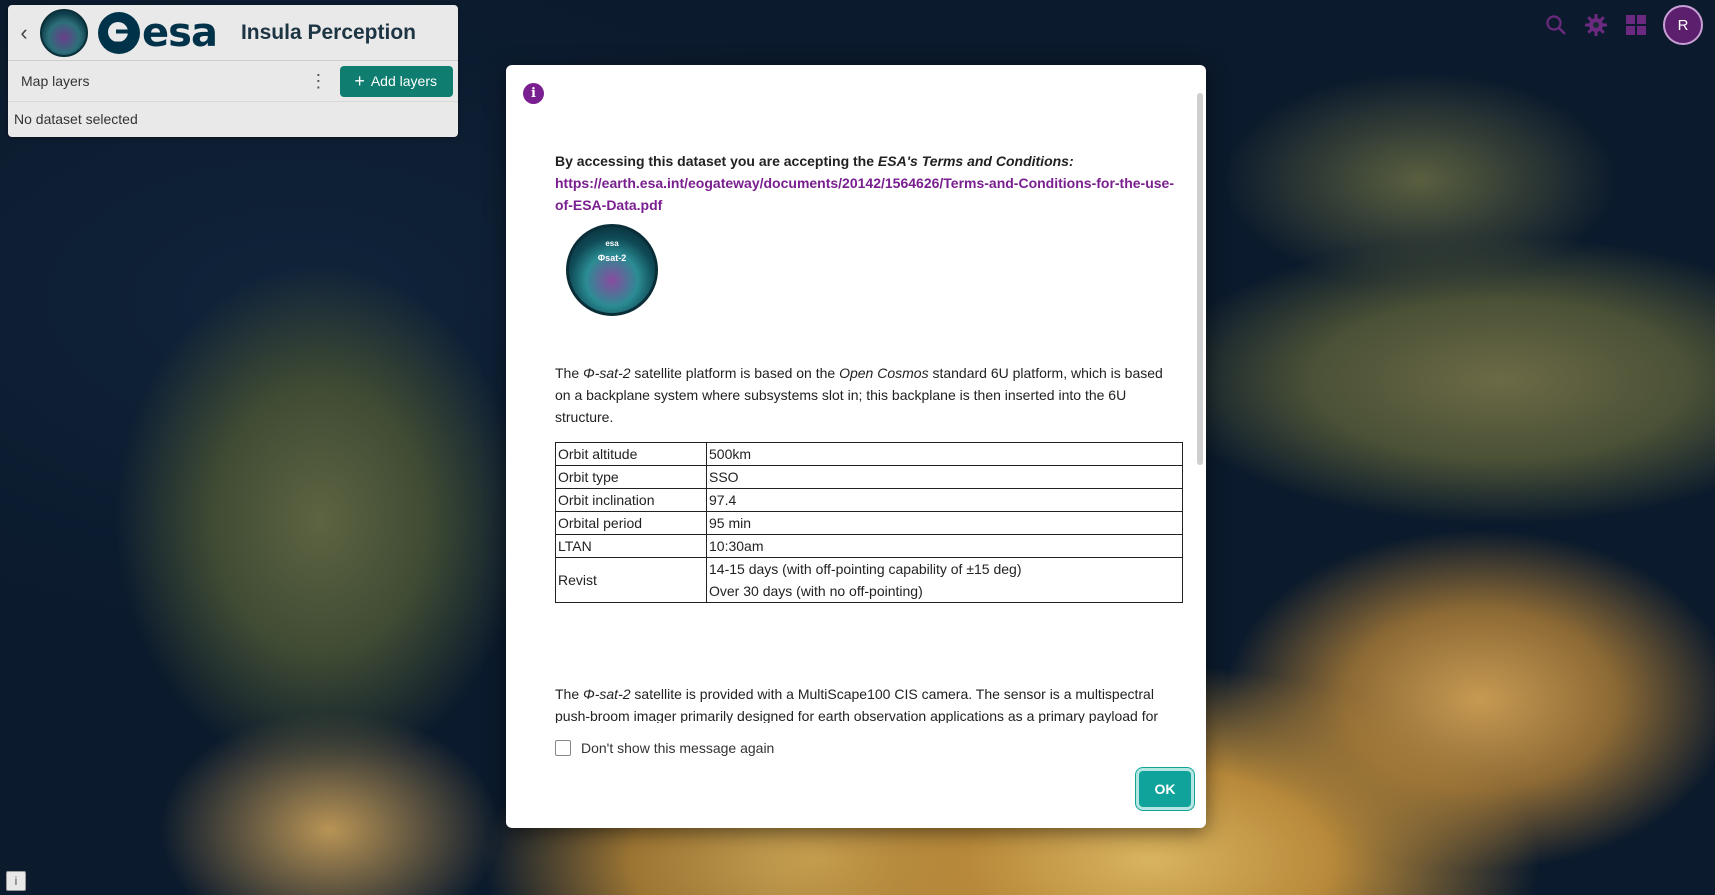 This screenshot has height=895, width=1715. I want to click on table-cell-value: 10:30am, so click(944, 546).